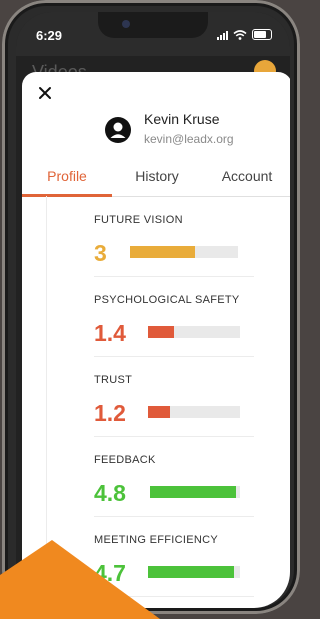 This screenshot has height=619, width=320. I want to click on user-text: Kevin Kruse kevin@leadx.org, so click(189, 130).